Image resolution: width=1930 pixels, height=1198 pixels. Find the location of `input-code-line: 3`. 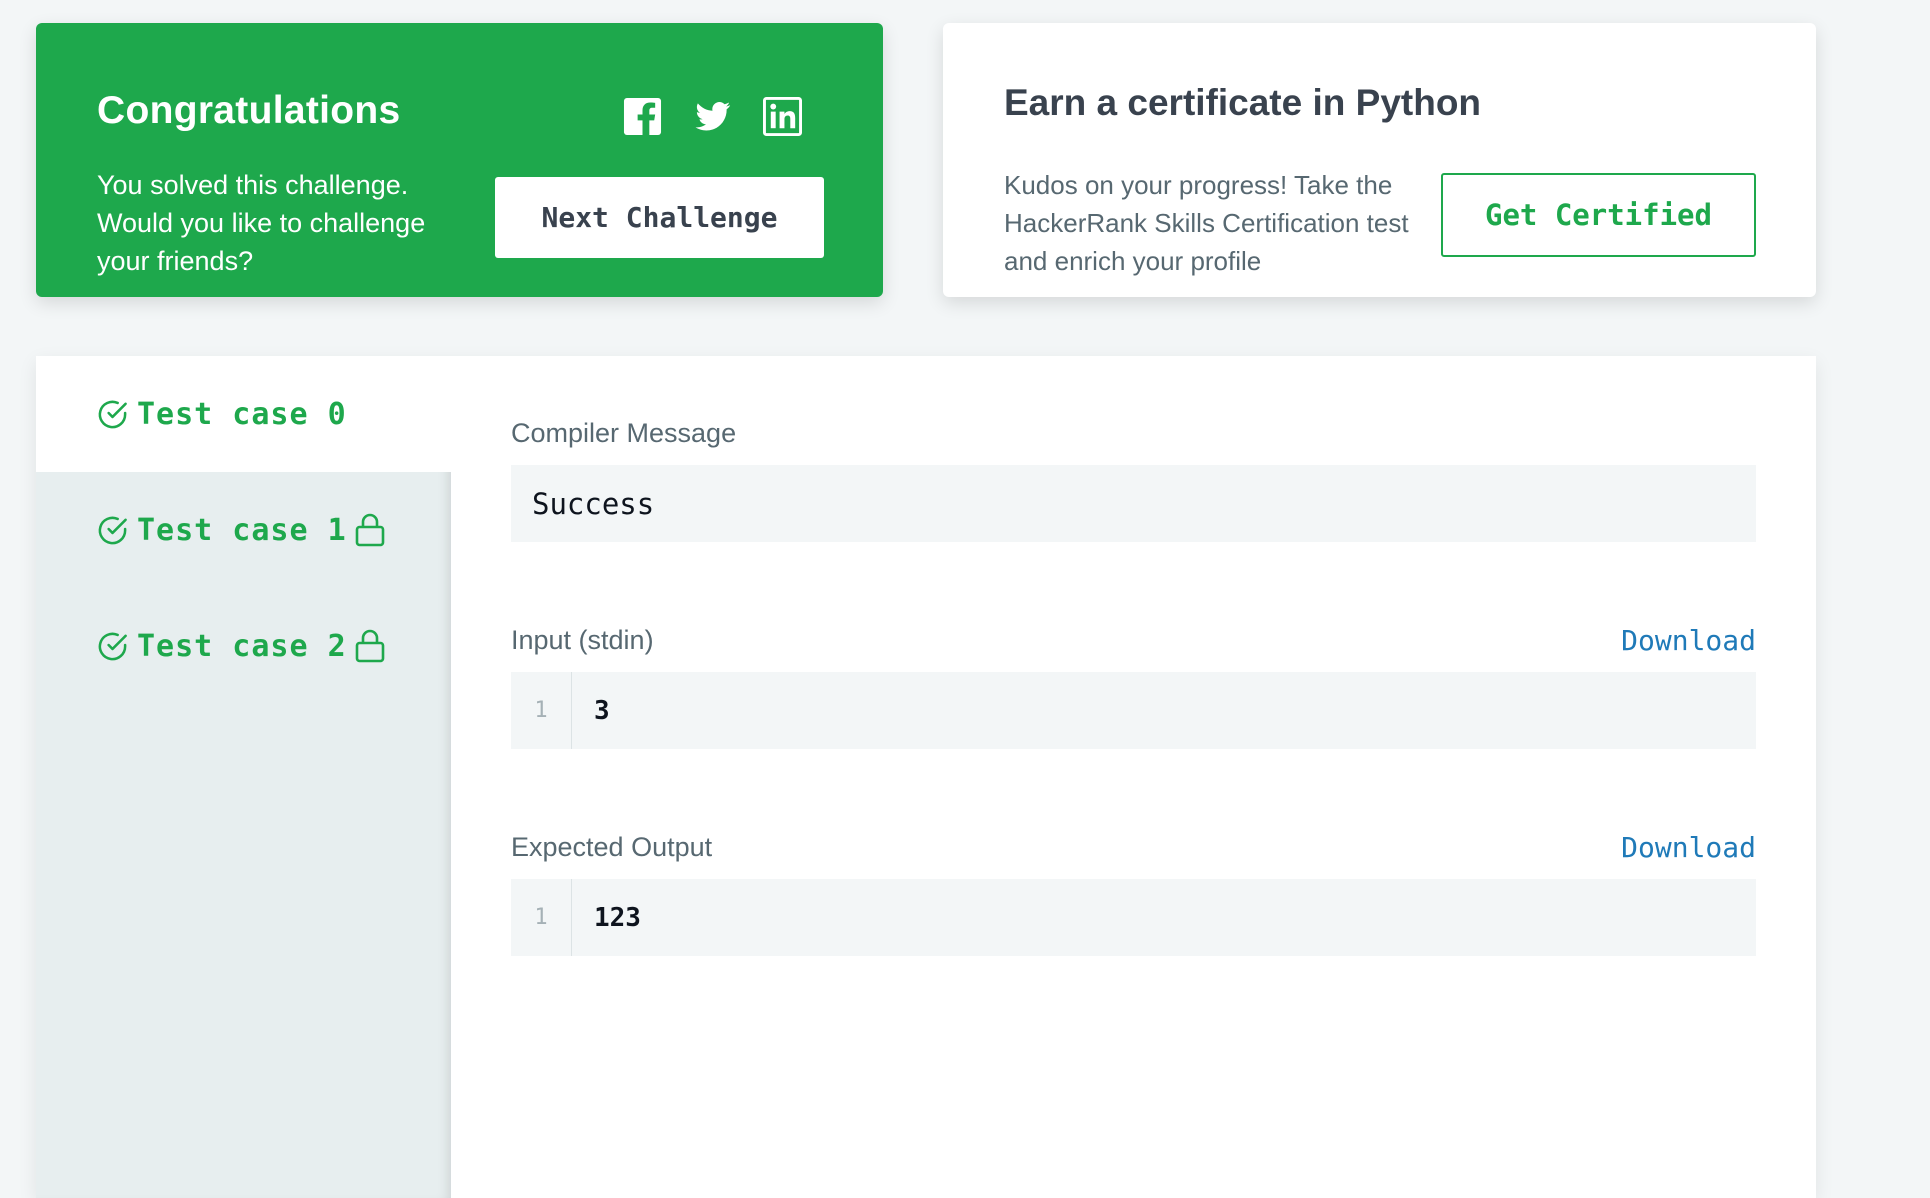

input-code-line: 3 is located at coordinates (602, 710).